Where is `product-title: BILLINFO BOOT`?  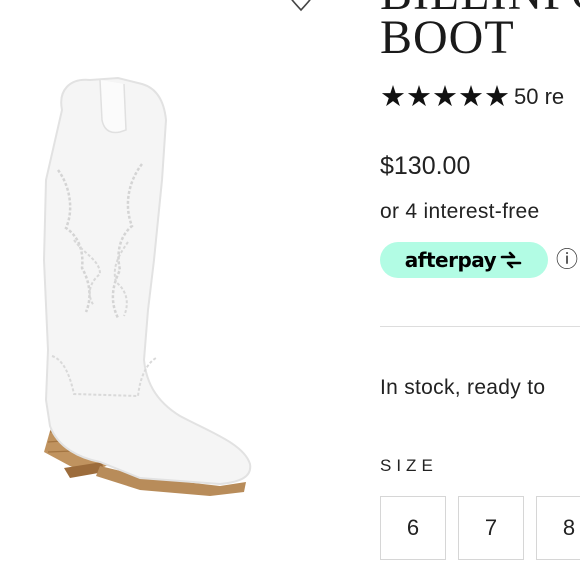
product-title: BILLINFO BOOT is located at coordinates (480, 31).